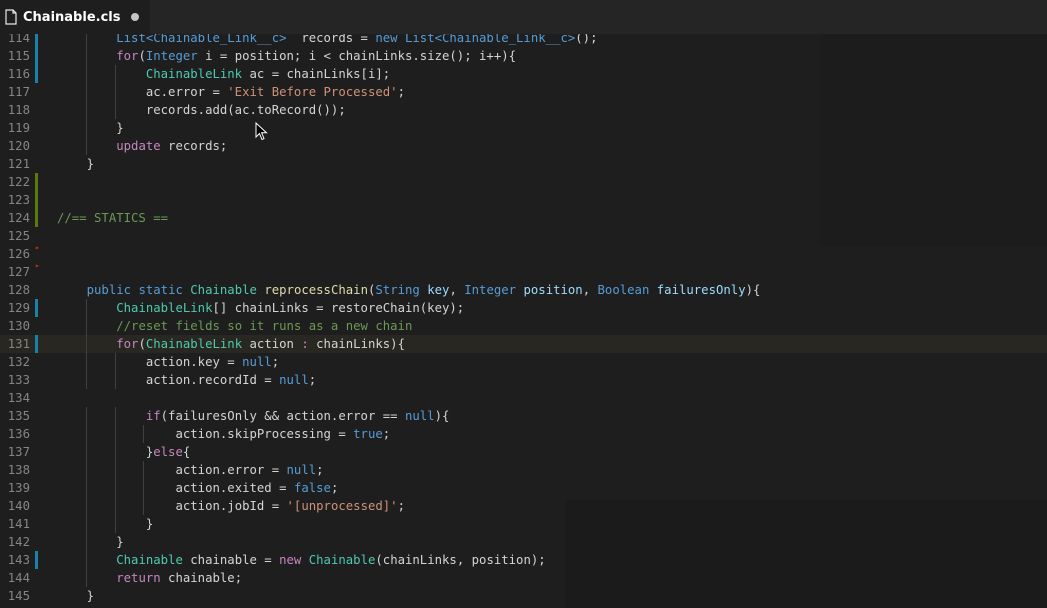  I want to click on code-token: ,, so click(590, 290).